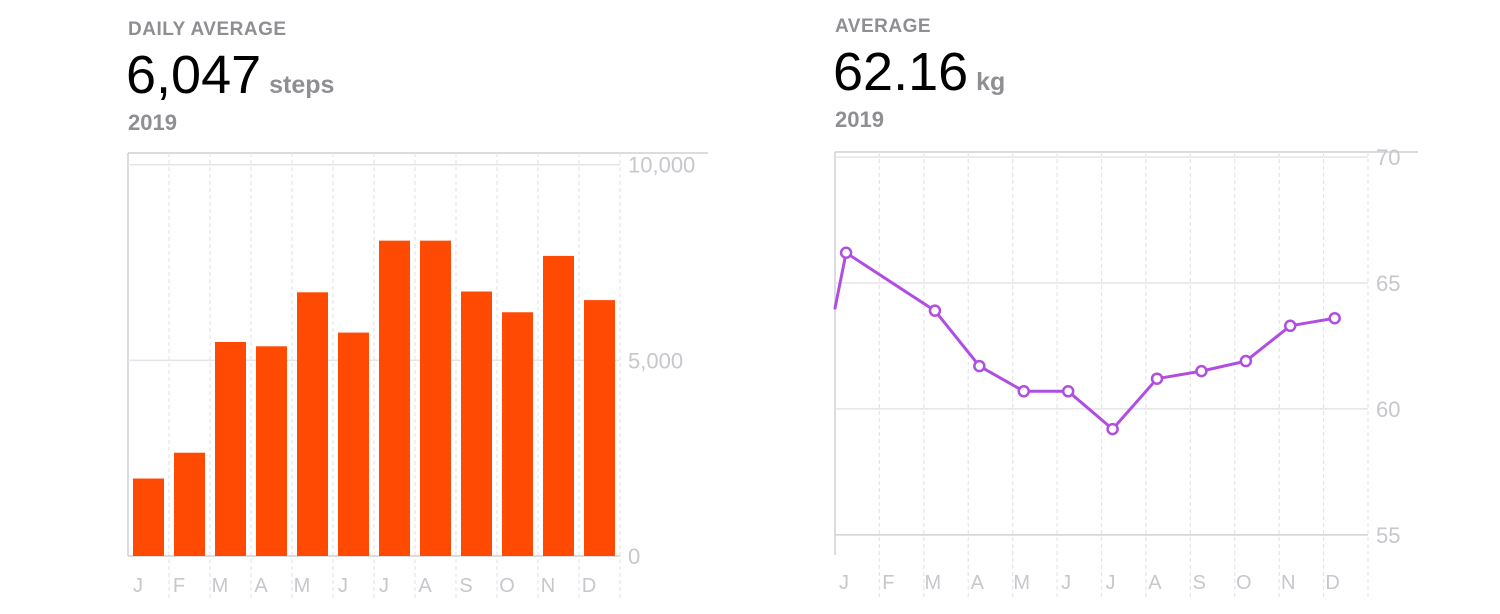  Describe the element at coordinates (661, 165) in the screenshot. I see `y-tick-label: 10,000` at that location.